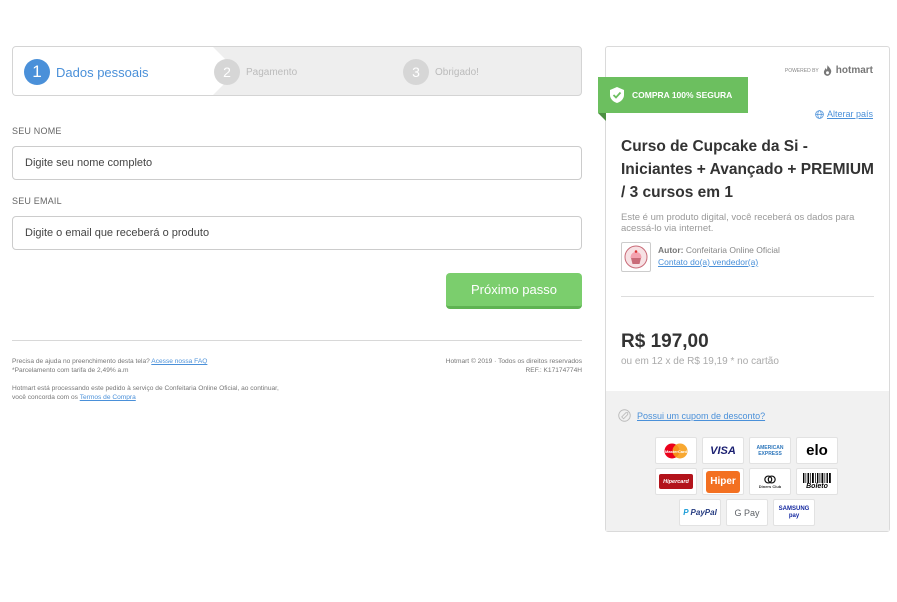 This screenshot has height=602, width=897. What do you see at coordinates (801, 70) in the screenshot?
I see `powered-by-text: POWERED BY` at bounding box center [801, 70].